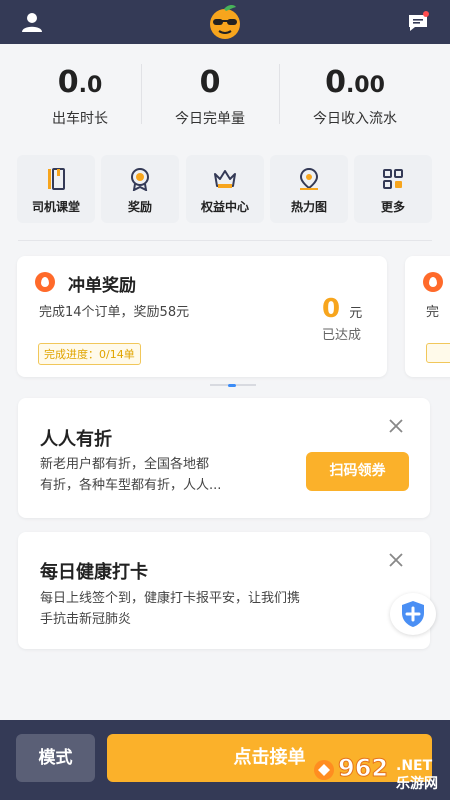 The height and width of the screenshot is (800, 450). I want to click on quick-item-label: 奖励, so click(139, 207).